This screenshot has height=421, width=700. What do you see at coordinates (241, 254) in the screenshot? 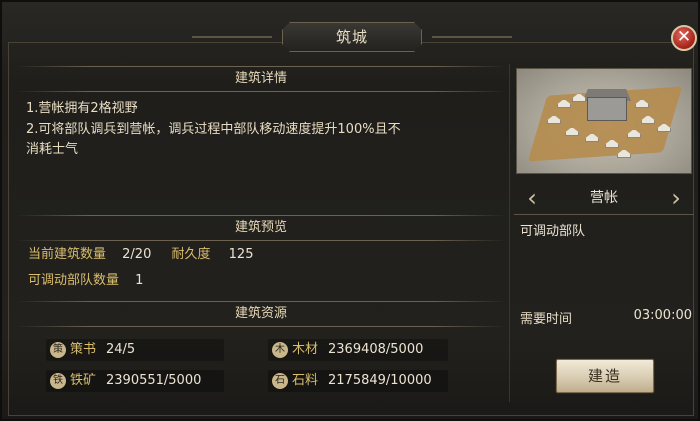
I see `durability-value: 125` at bounding box center [241, 254].